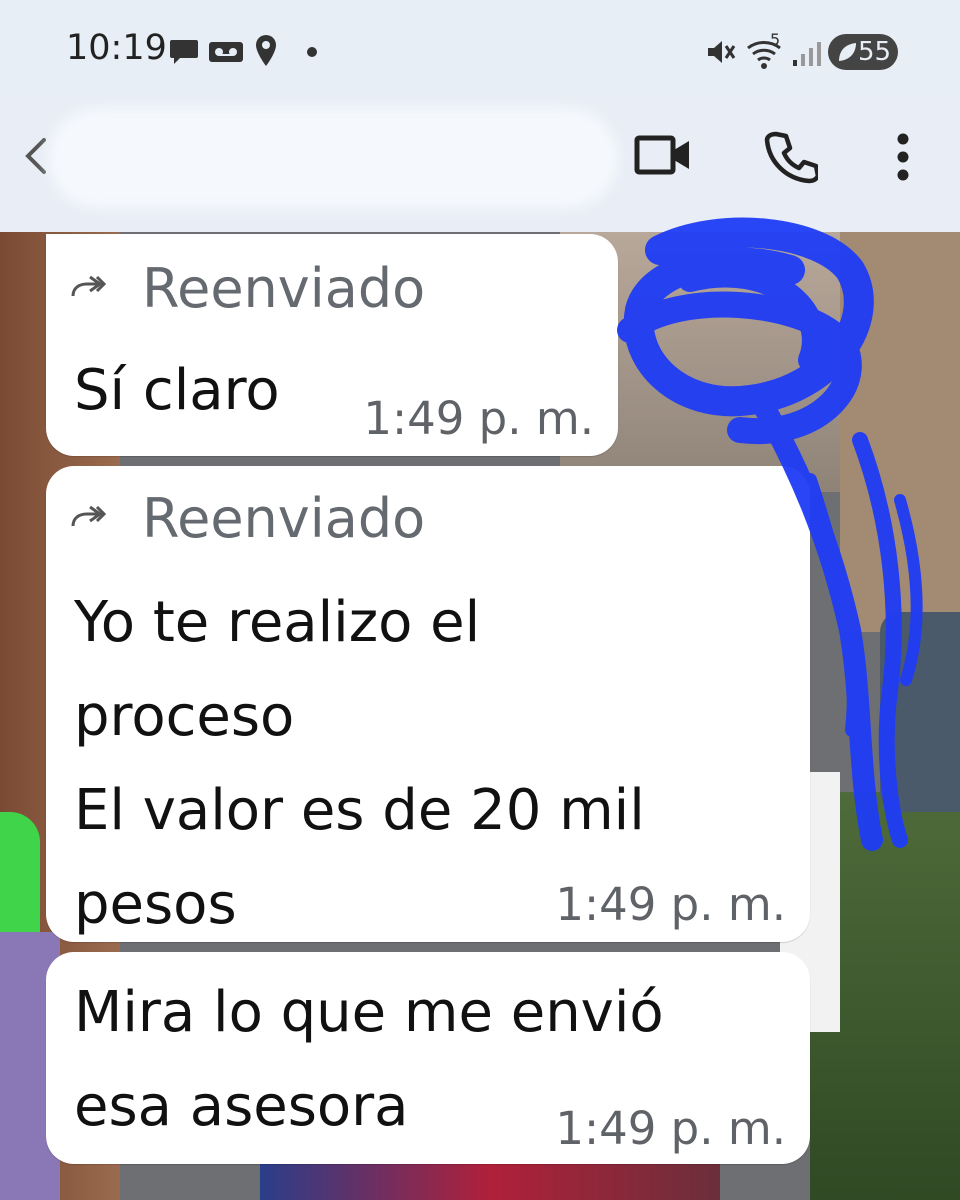 This screenshot has height=1200, width=960. What do you see at coordinates (35, 156) in the screenshot?
I see `back-arrow-icon` at bounding box center [35, 156].